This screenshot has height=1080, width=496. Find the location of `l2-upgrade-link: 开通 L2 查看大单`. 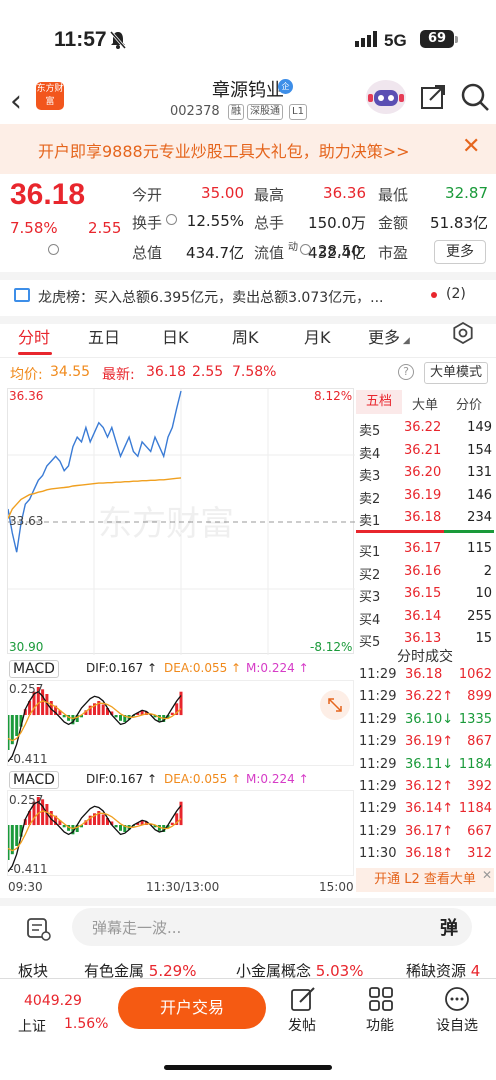

l2-upgrade-link: 开通 L2 查看大单 is located at coordinates (425, 880).